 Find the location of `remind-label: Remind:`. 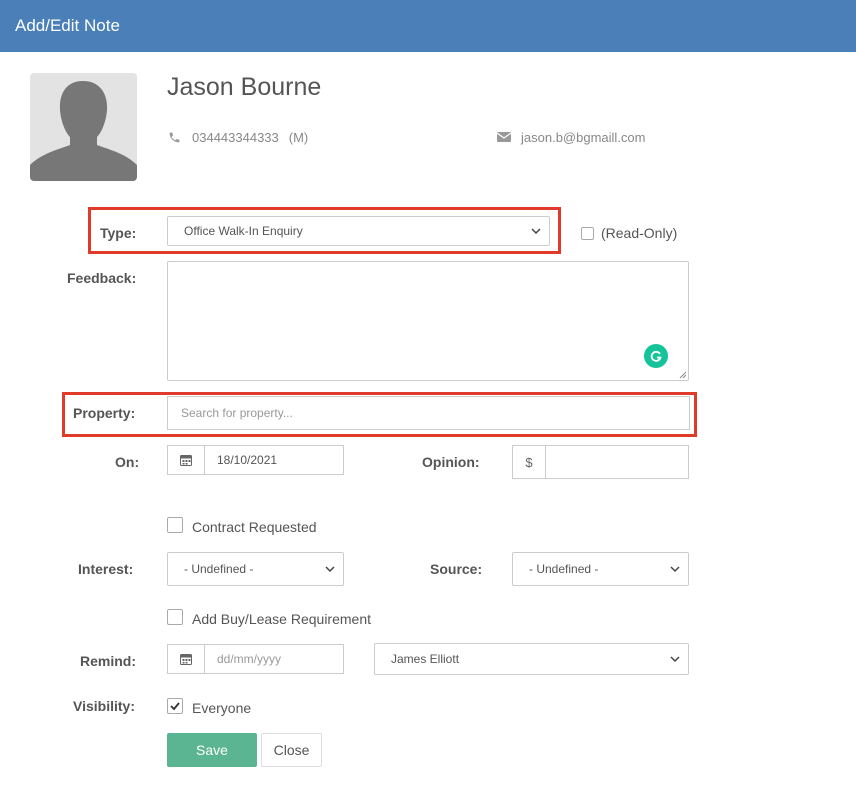

remind-label: Remind: is located at coordinates (108, 661).